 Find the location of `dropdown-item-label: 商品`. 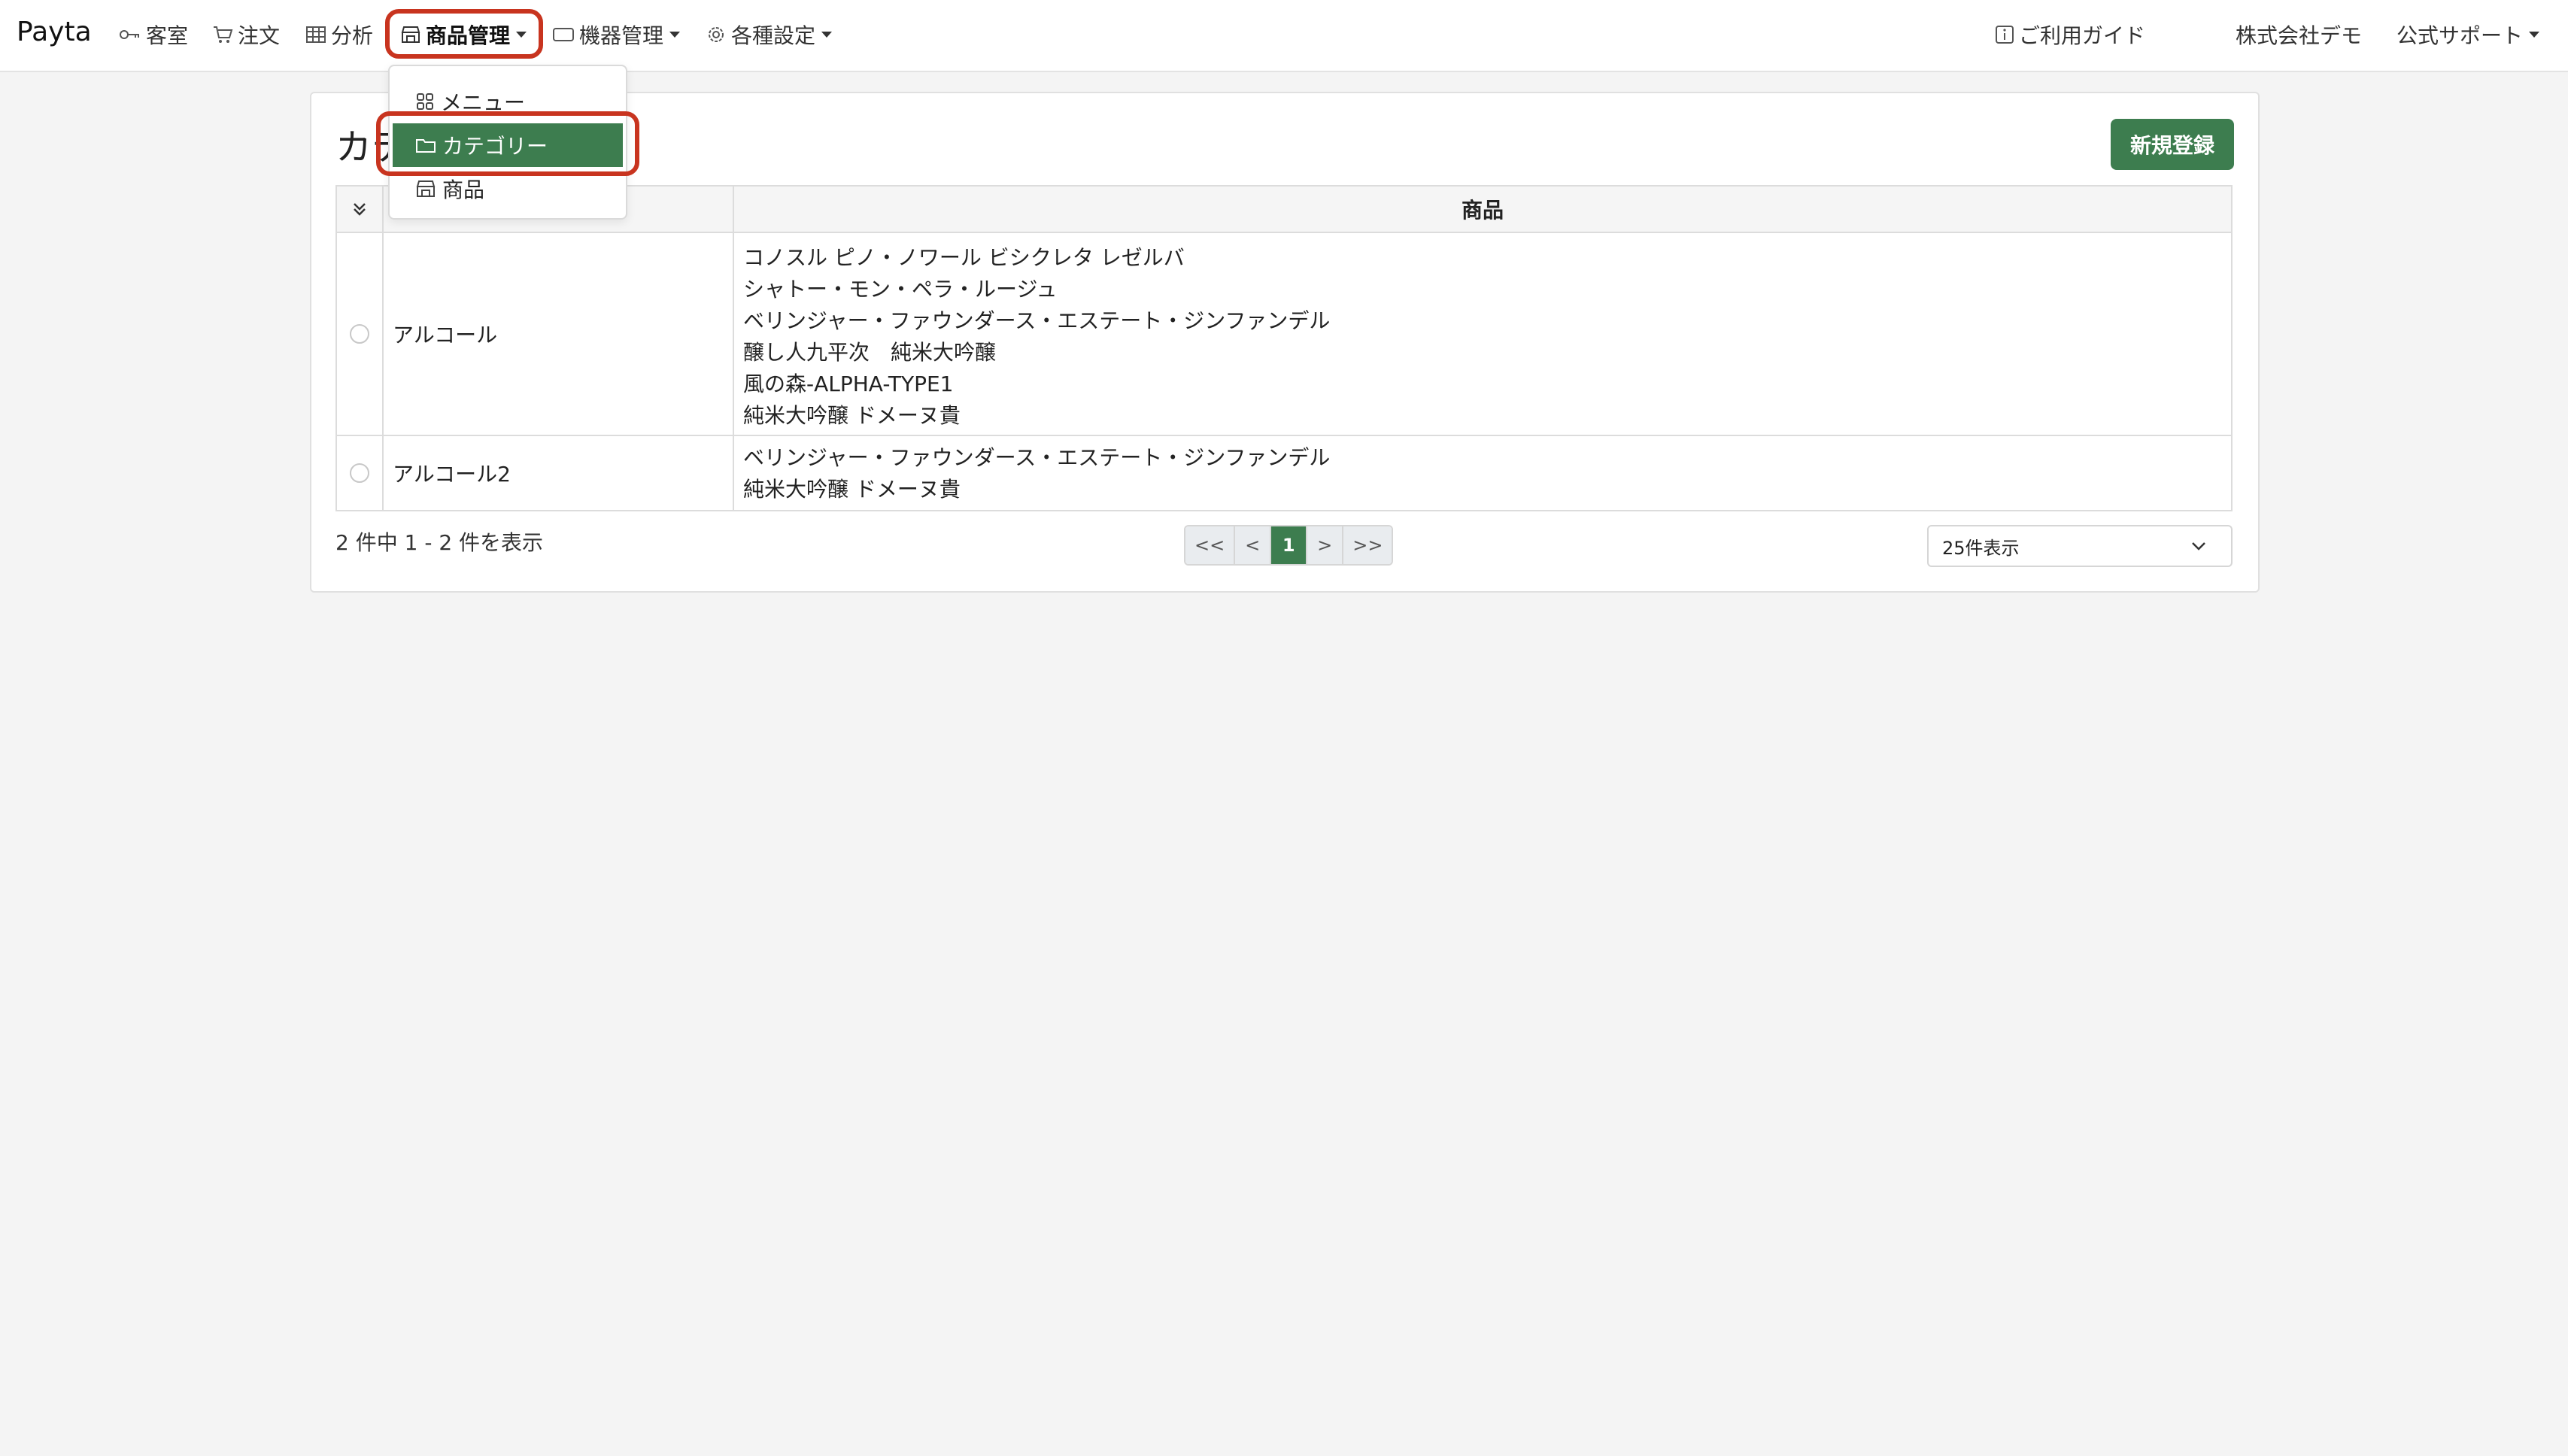

dropdown-item-label: 商品 is located at coordinates (463, 189).